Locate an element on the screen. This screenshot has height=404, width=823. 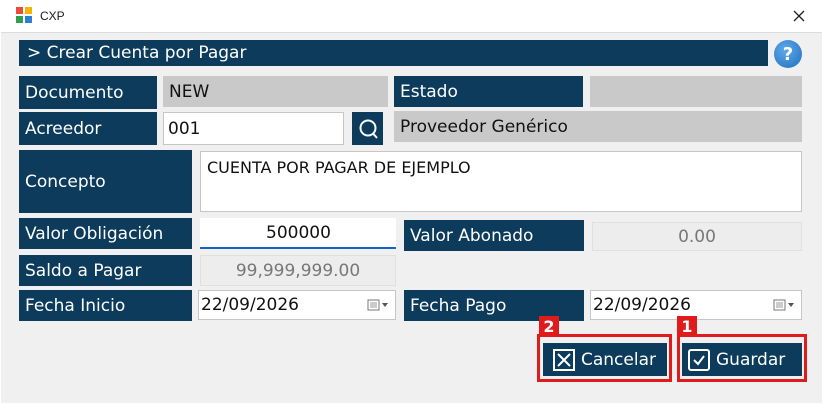
close-button is located at coordinates (799, 16).